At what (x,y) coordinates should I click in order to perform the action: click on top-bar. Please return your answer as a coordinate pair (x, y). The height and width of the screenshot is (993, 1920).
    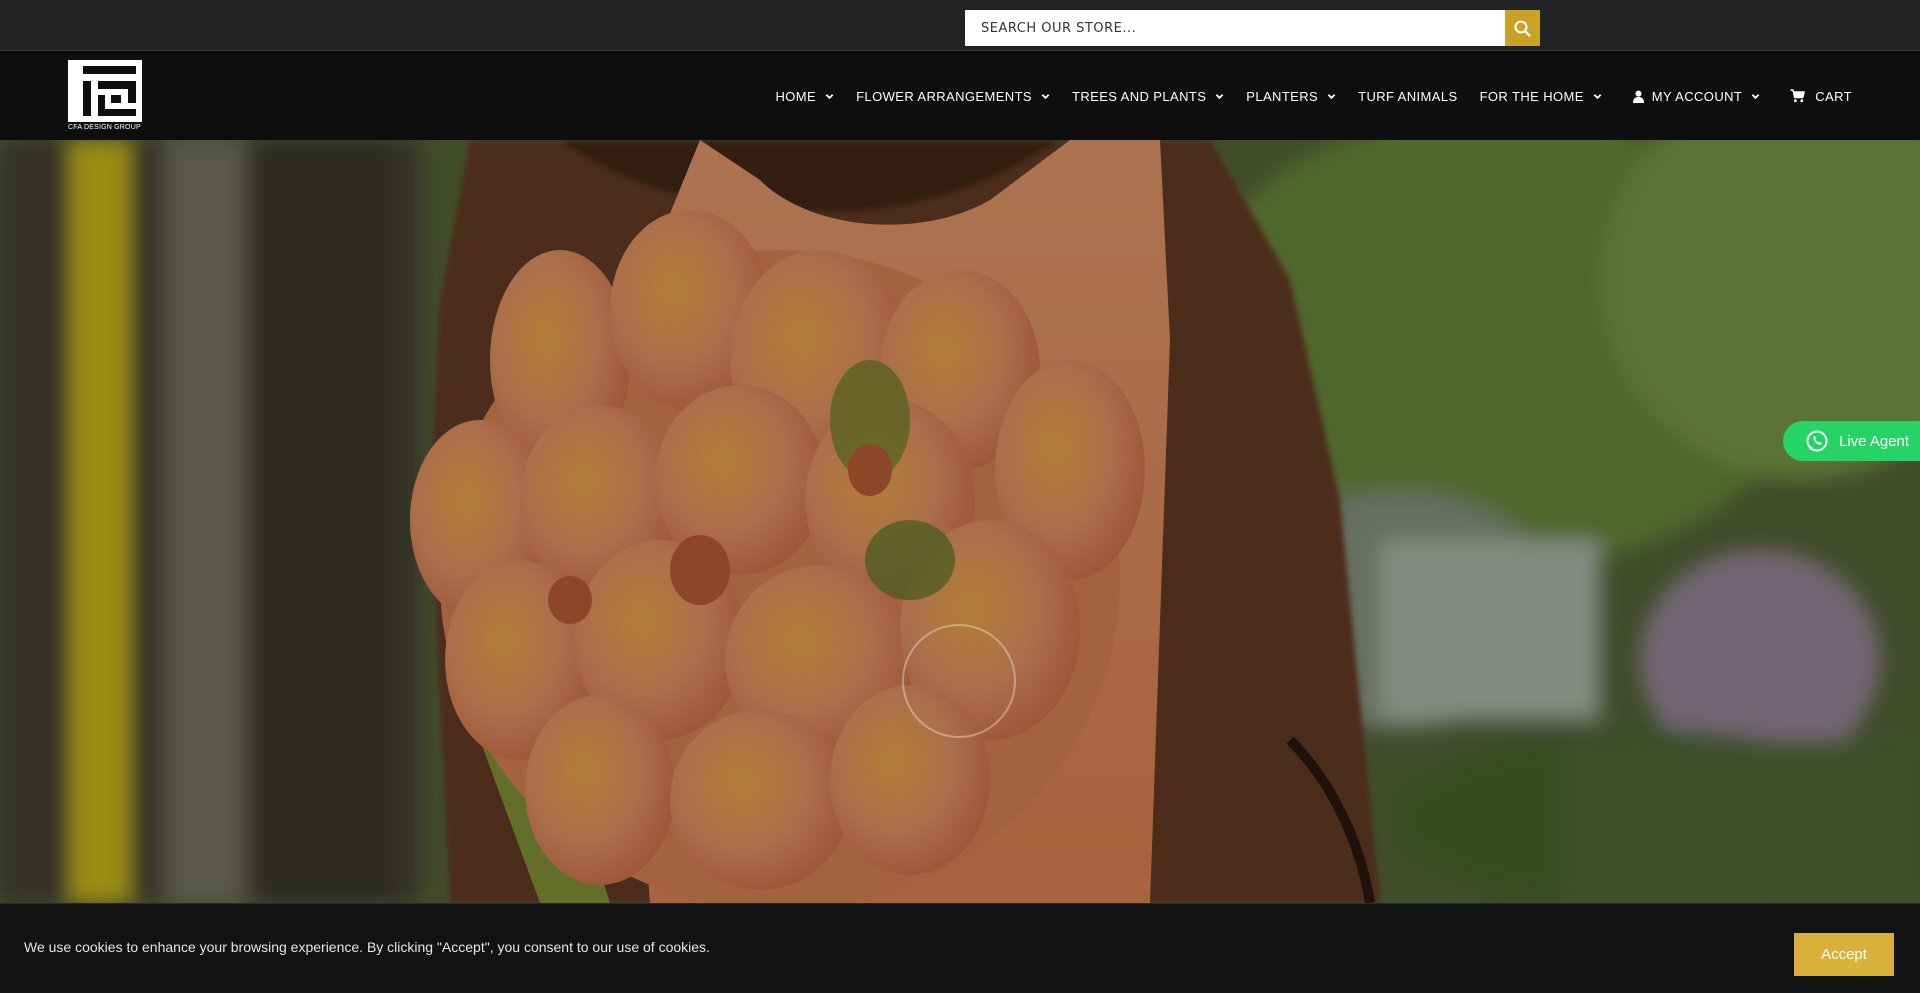
    Looking at the image, I should click on (960, 25).